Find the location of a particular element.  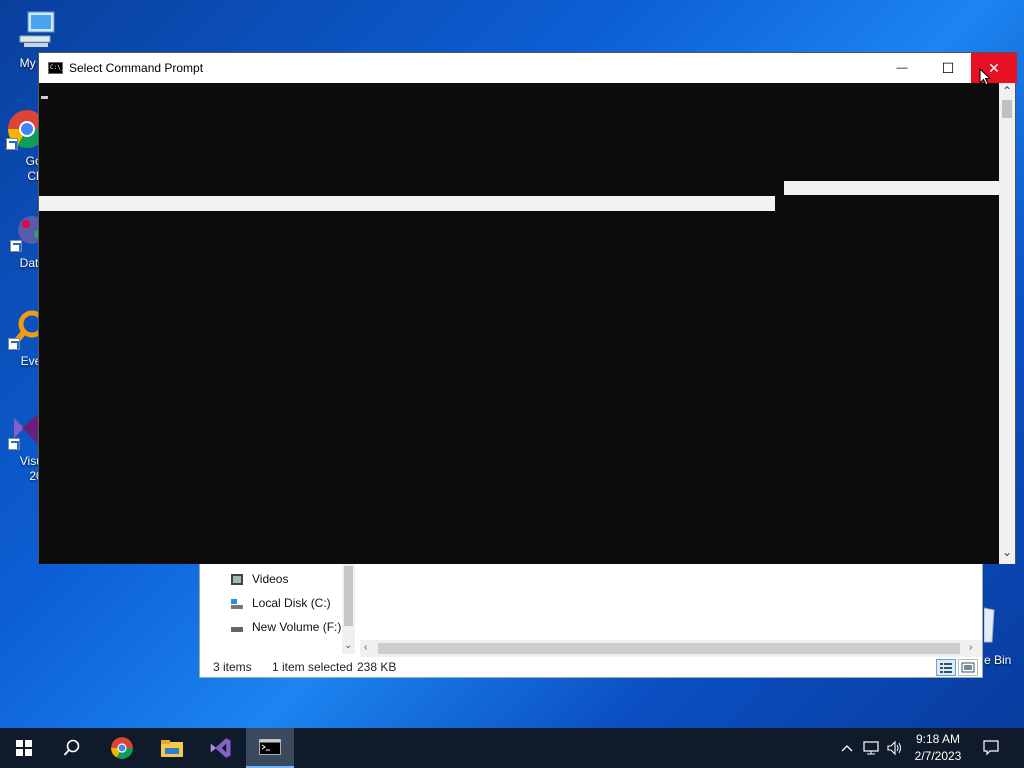

minimize-button: — is located at coordinates (902, 68).